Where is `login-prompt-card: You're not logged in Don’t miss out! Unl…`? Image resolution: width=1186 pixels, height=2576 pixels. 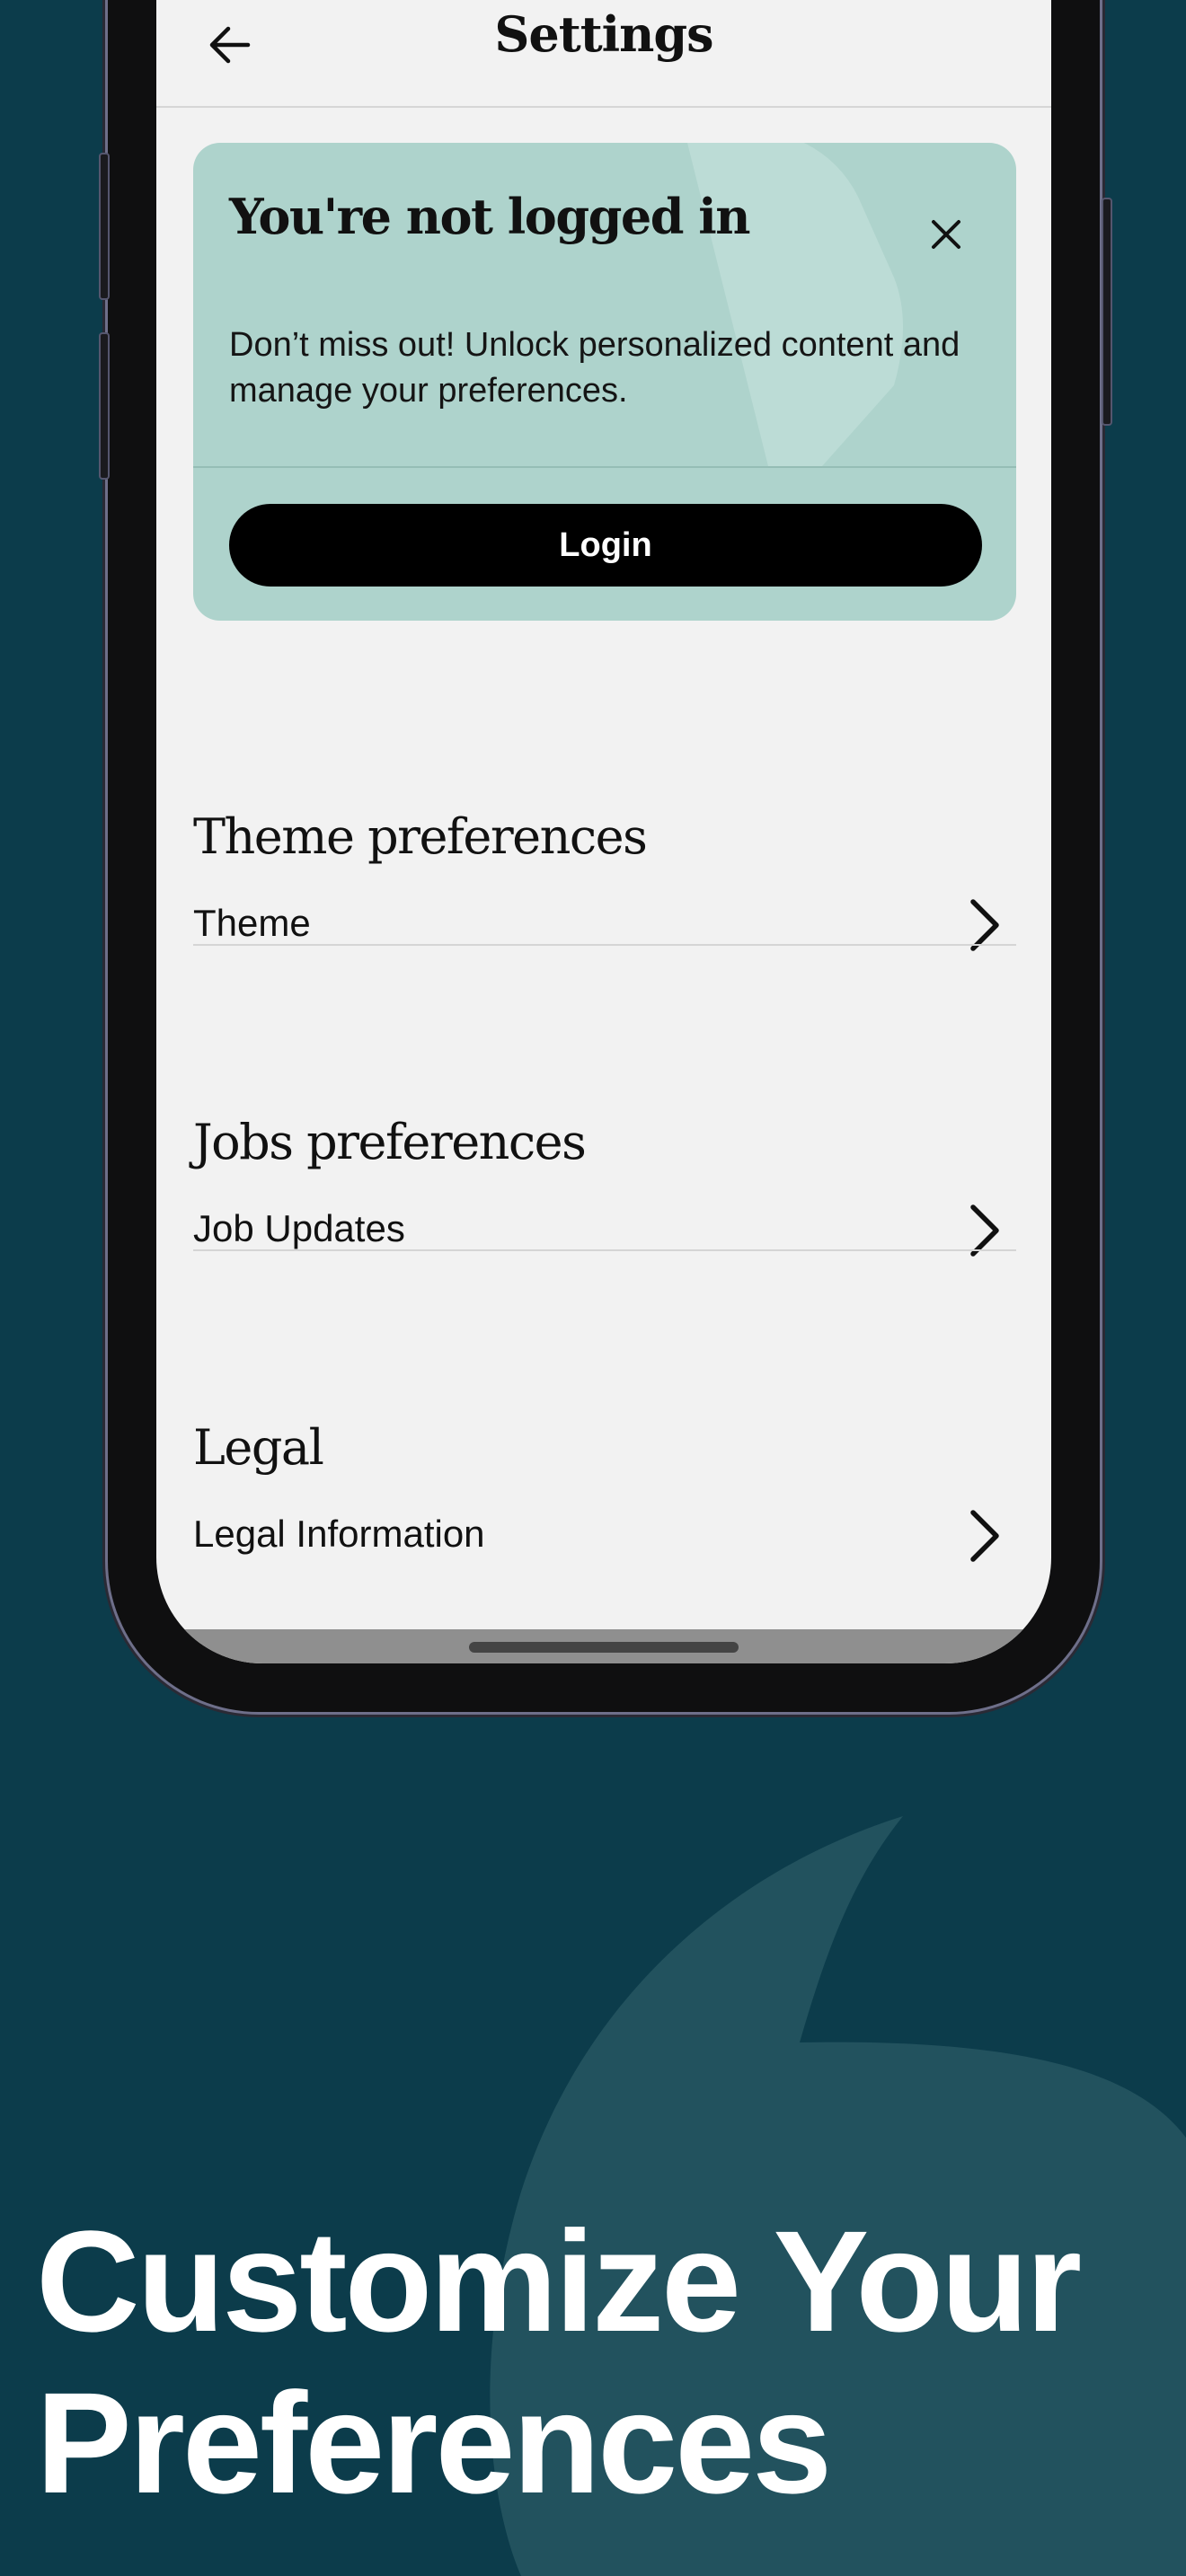
login-prompt-card: You're not logged in Don’t miss out! Unl… is located at coordinates (604, 382).